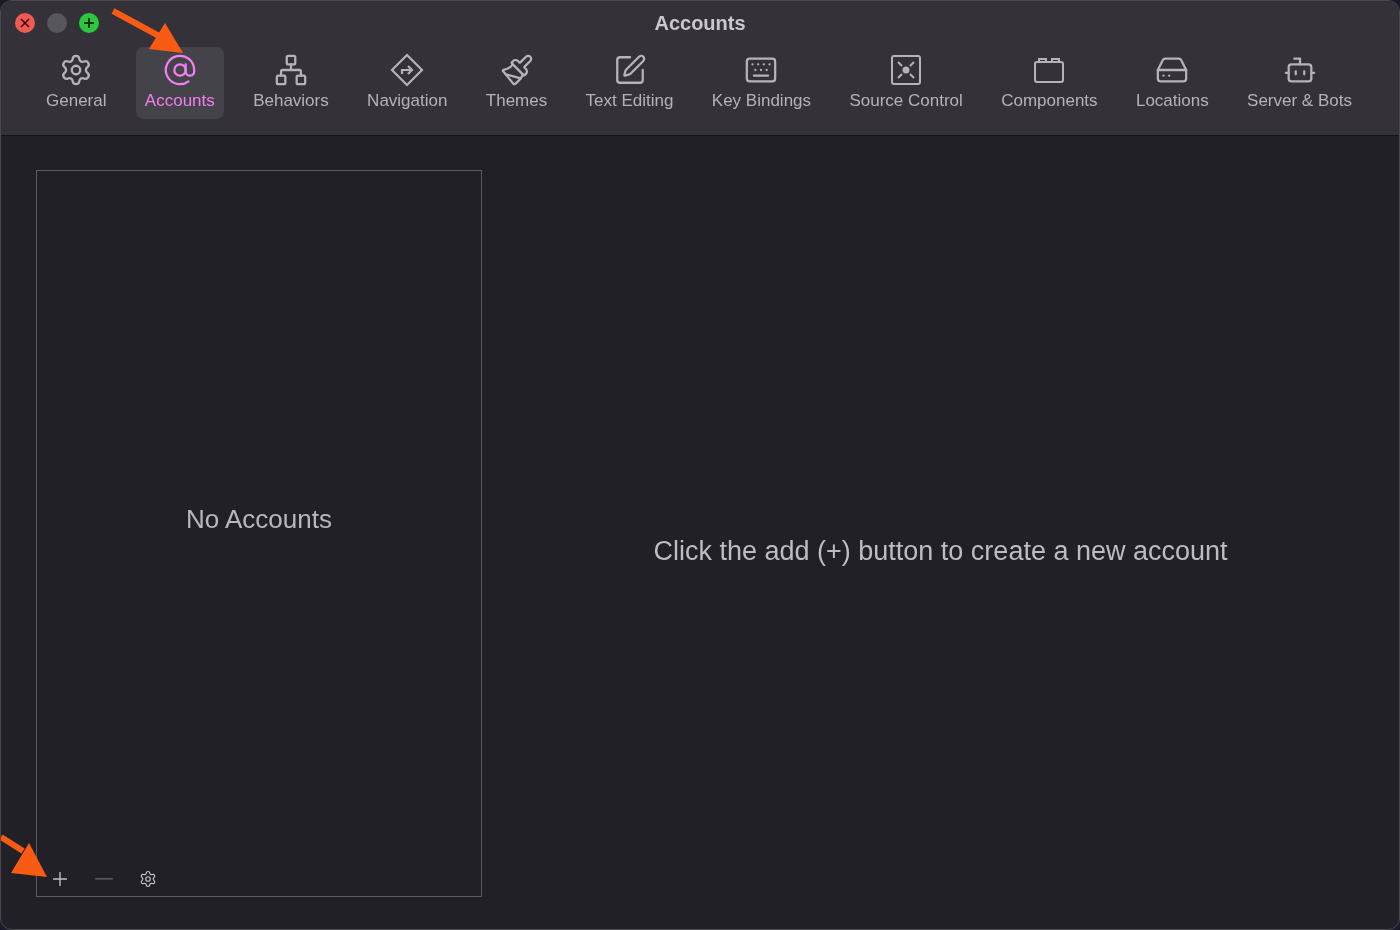 This screenshot has width=1400, height=930. I want to click on paintbrush-icon, so click(516, 70).